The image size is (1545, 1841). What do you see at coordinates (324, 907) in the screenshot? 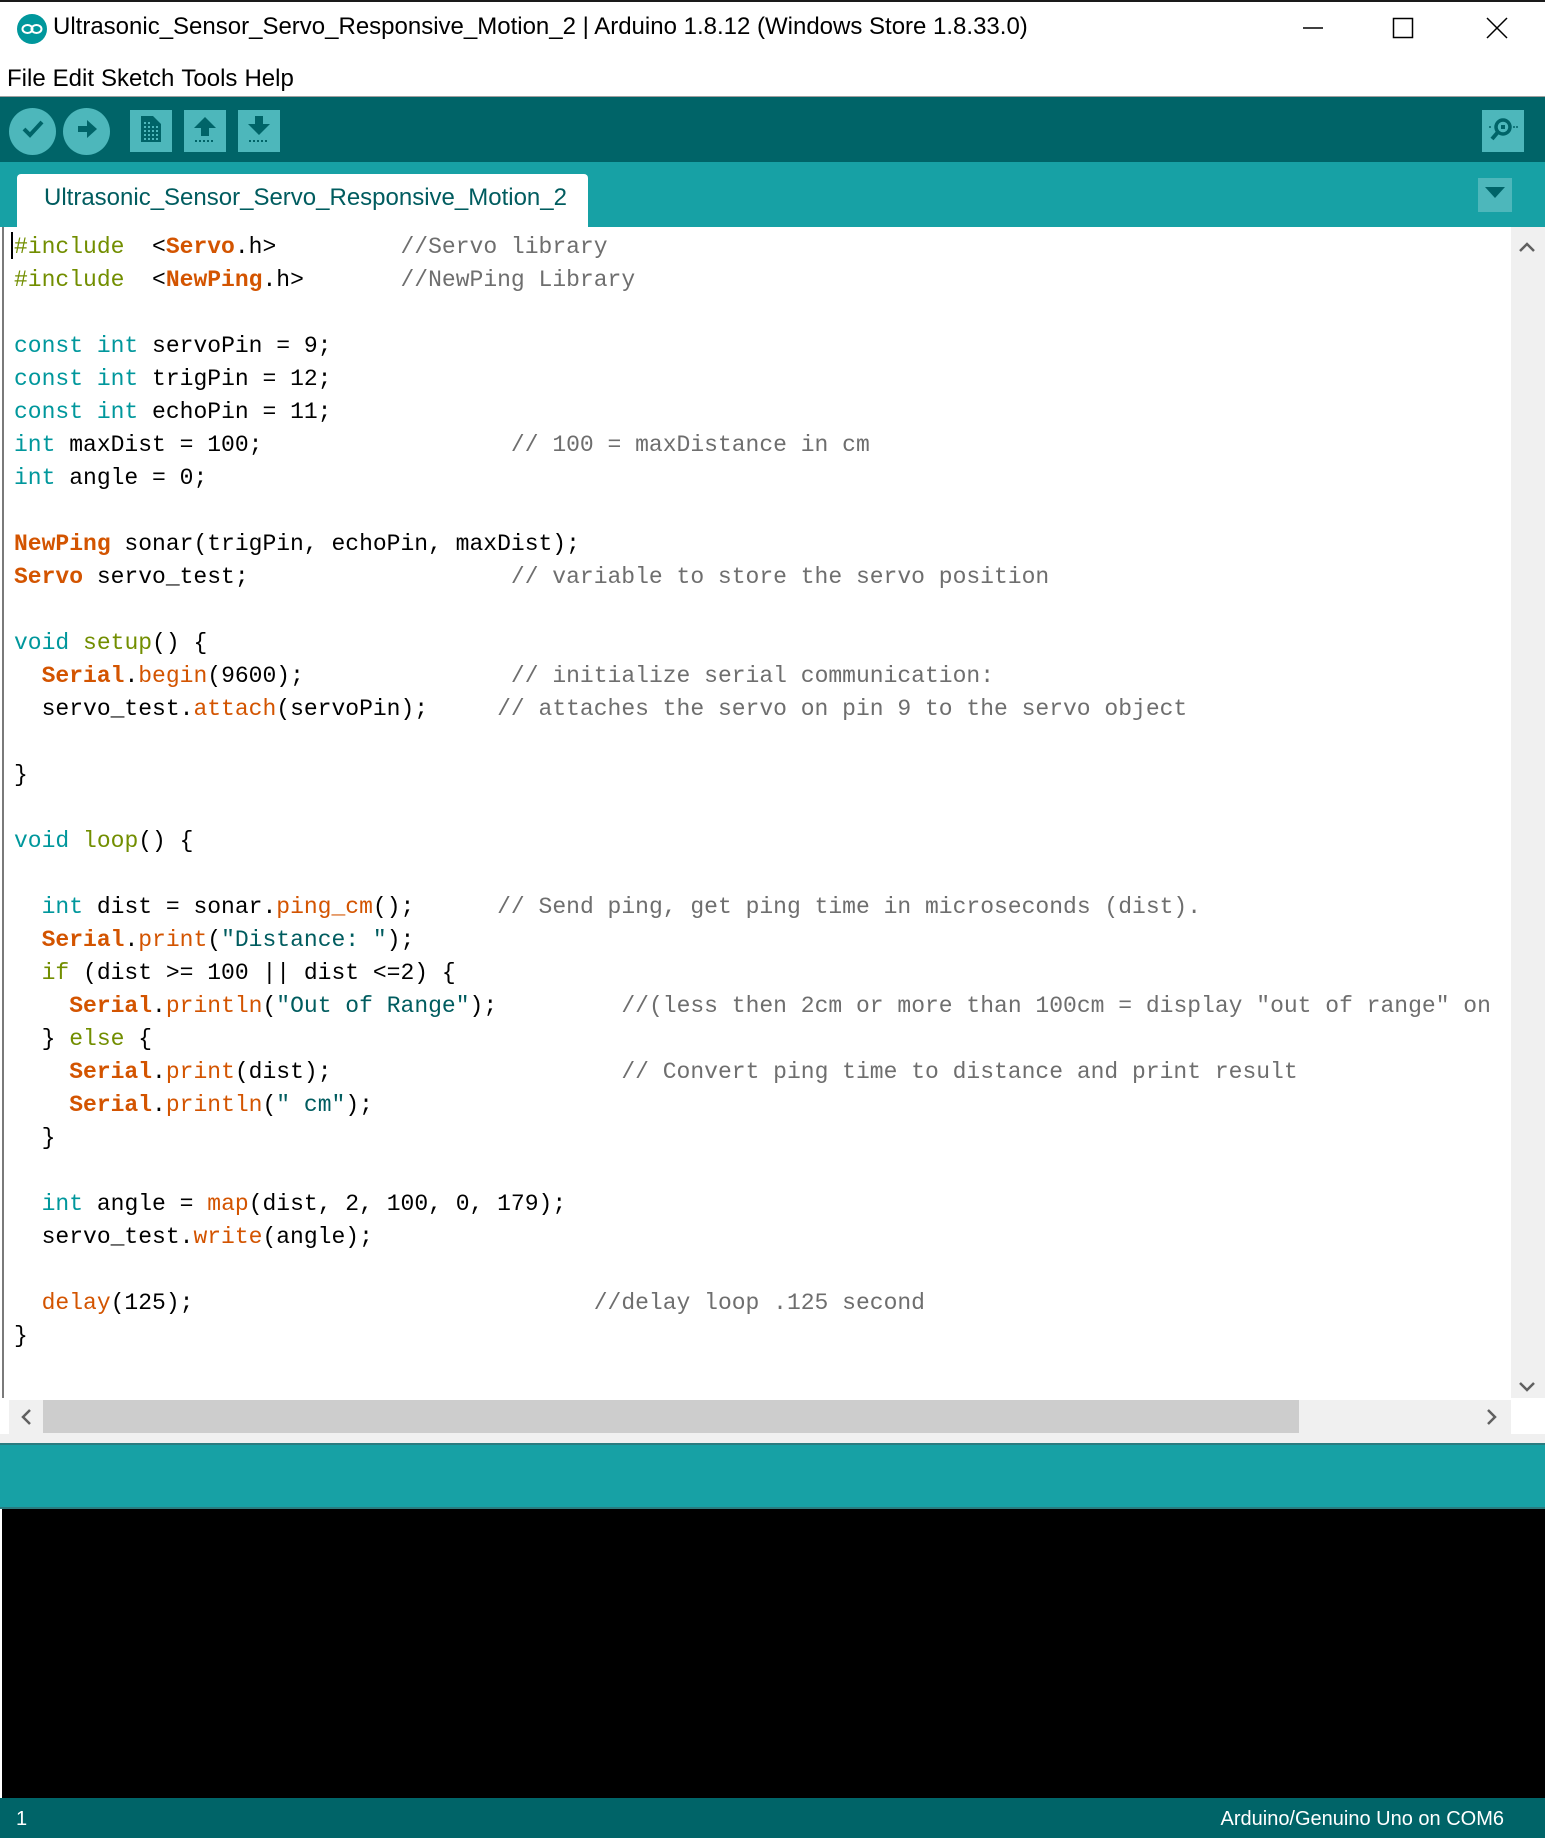
I see `code-token: ping_cm` at bounding box center [324, 907].